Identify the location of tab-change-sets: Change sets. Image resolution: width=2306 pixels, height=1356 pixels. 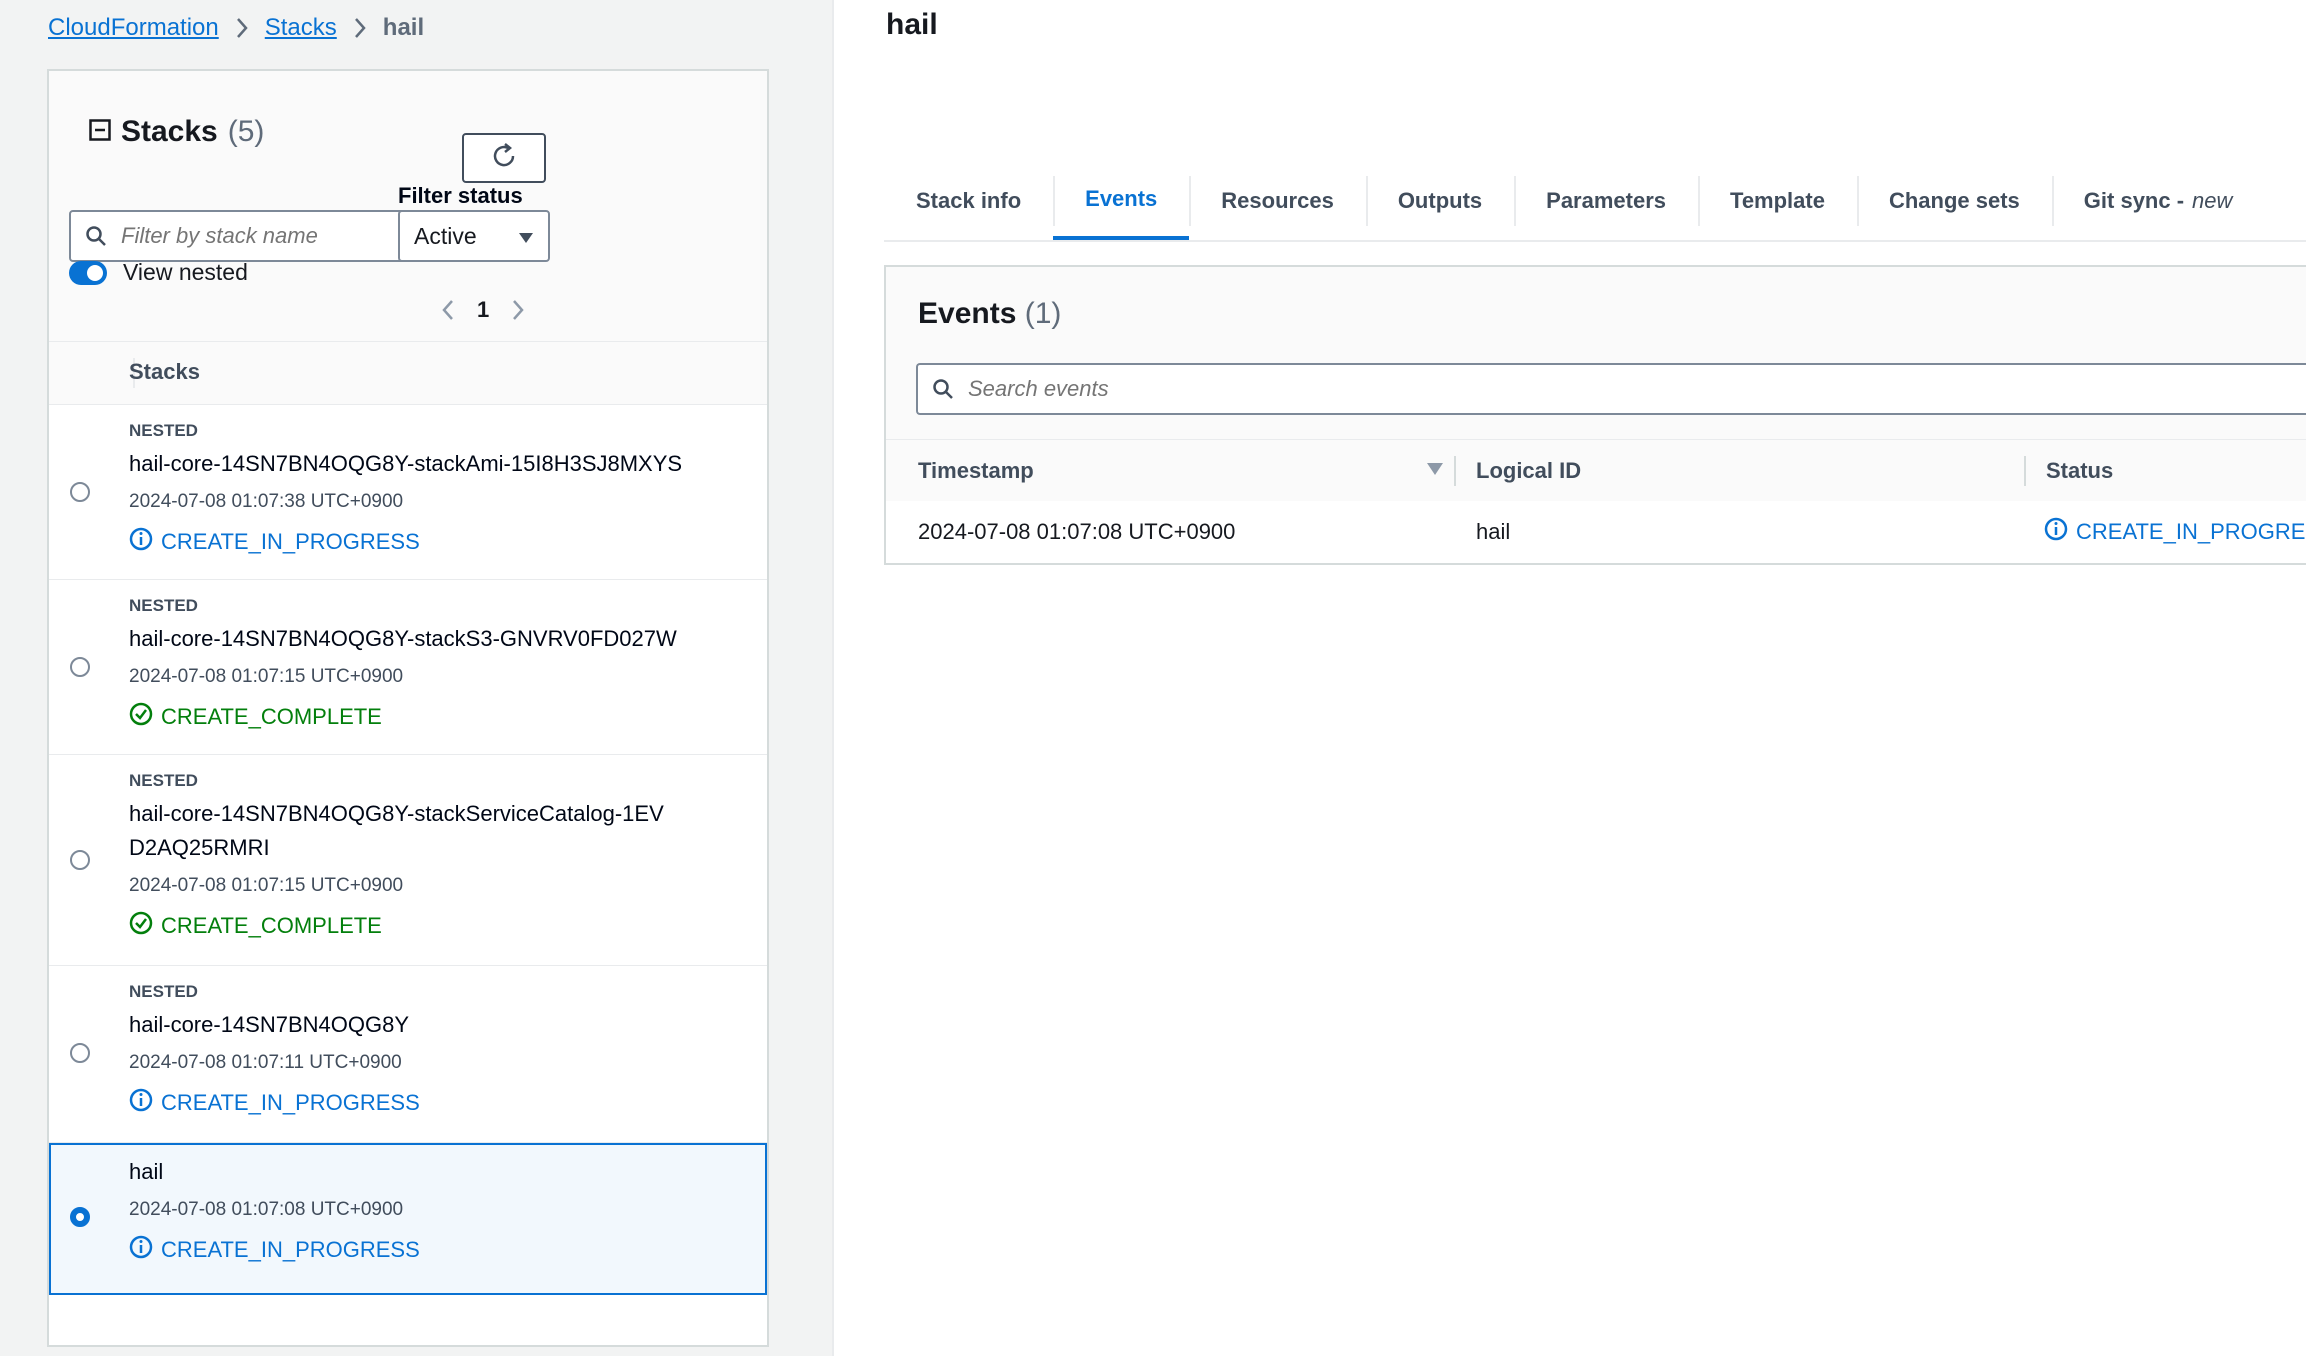
(1954, 201).